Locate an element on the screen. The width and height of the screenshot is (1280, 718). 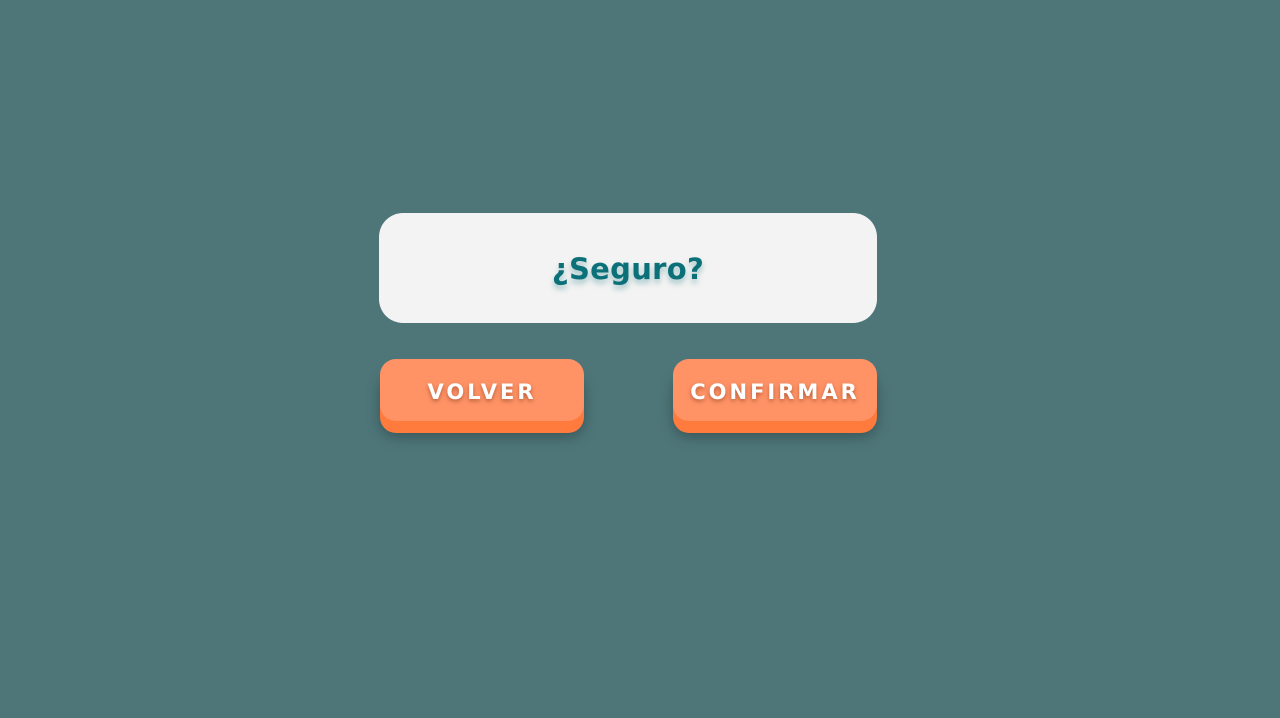
confirm-button-label: CONFIRMAR is located at coordinates (775, 391).